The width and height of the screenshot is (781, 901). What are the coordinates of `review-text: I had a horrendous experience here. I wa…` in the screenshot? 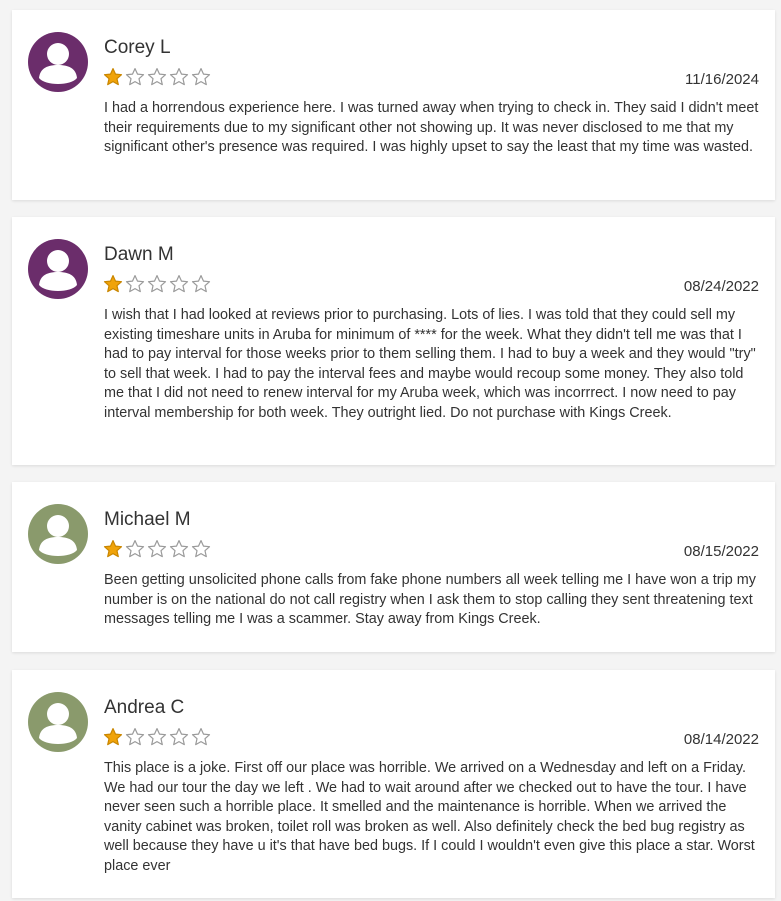 It's located at (431, 127).